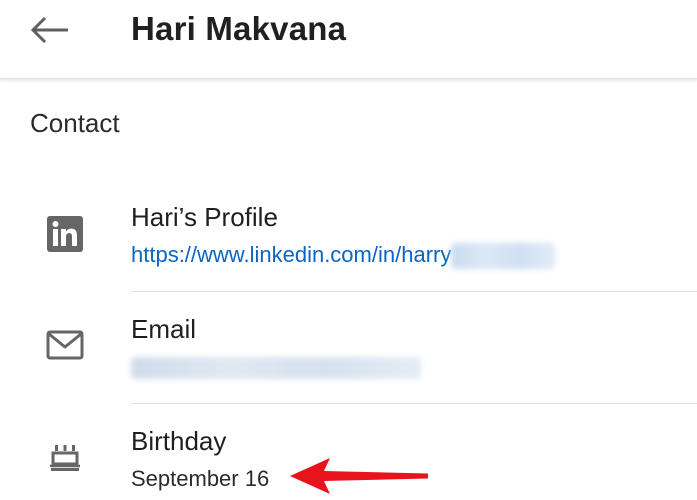  I want to click on contact-label-profile: Hari’s Profile, so click(204, 217).